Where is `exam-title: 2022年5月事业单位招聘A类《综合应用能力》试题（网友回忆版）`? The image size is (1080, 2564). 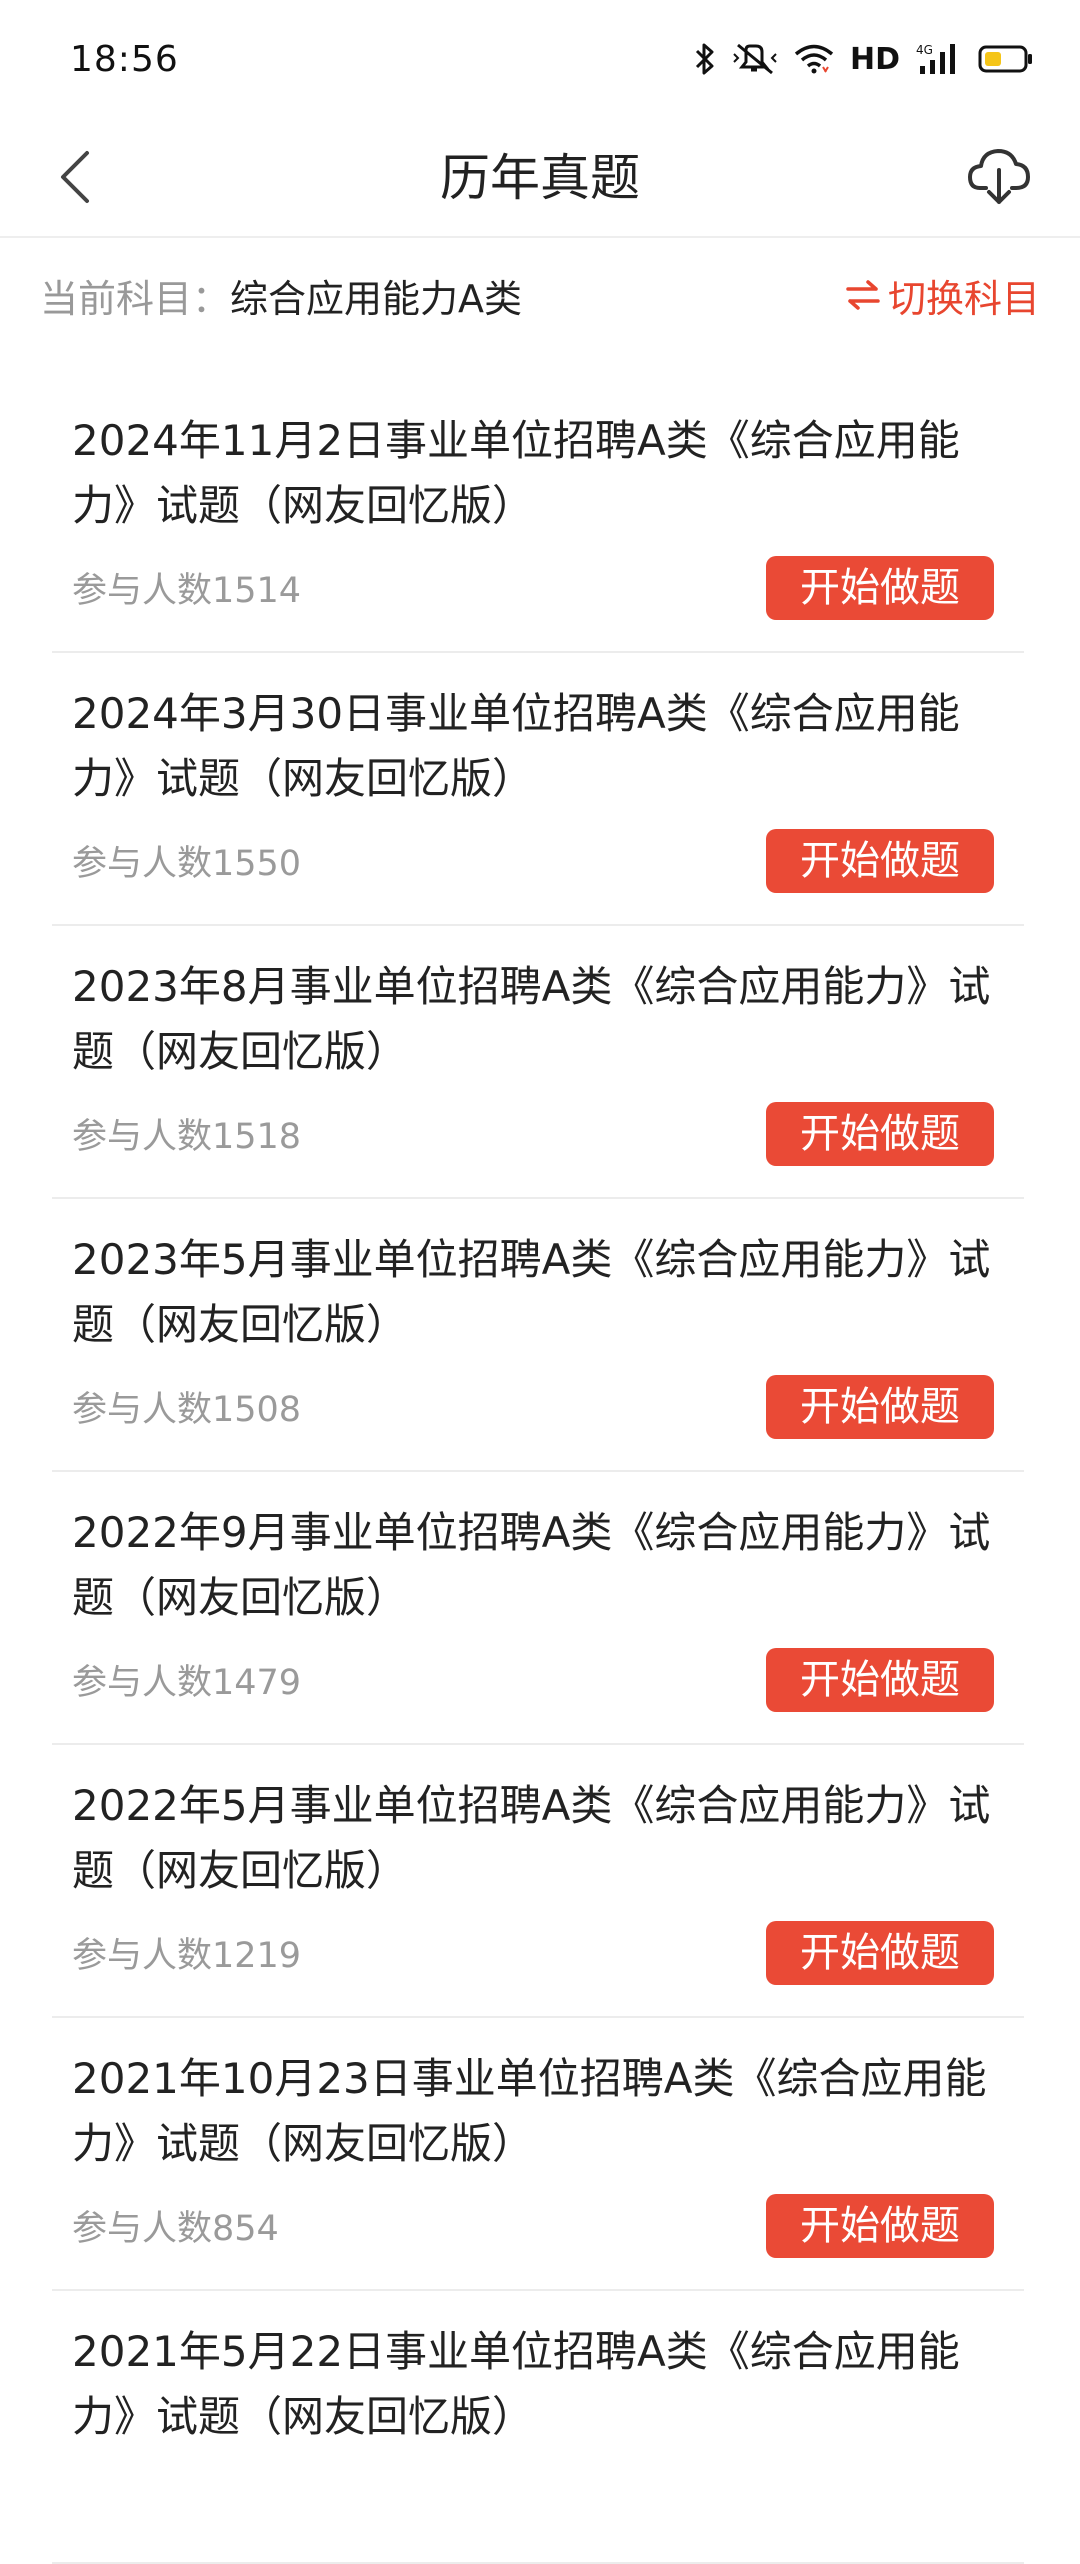 exam-title: 2022年5月事业单位招聘A类《综合应用能力》试题（网友回忆版） is located at coordinates (531, 1838).